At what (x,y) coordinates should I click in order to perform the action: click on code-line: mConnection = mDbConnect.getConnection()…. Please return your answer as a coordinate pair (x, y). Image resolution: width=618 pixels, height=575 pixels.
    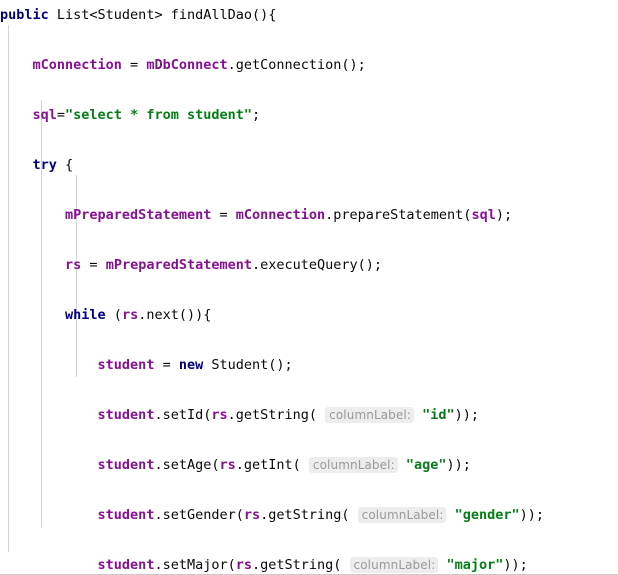
    Looking at the image, I should click on (309, 65).